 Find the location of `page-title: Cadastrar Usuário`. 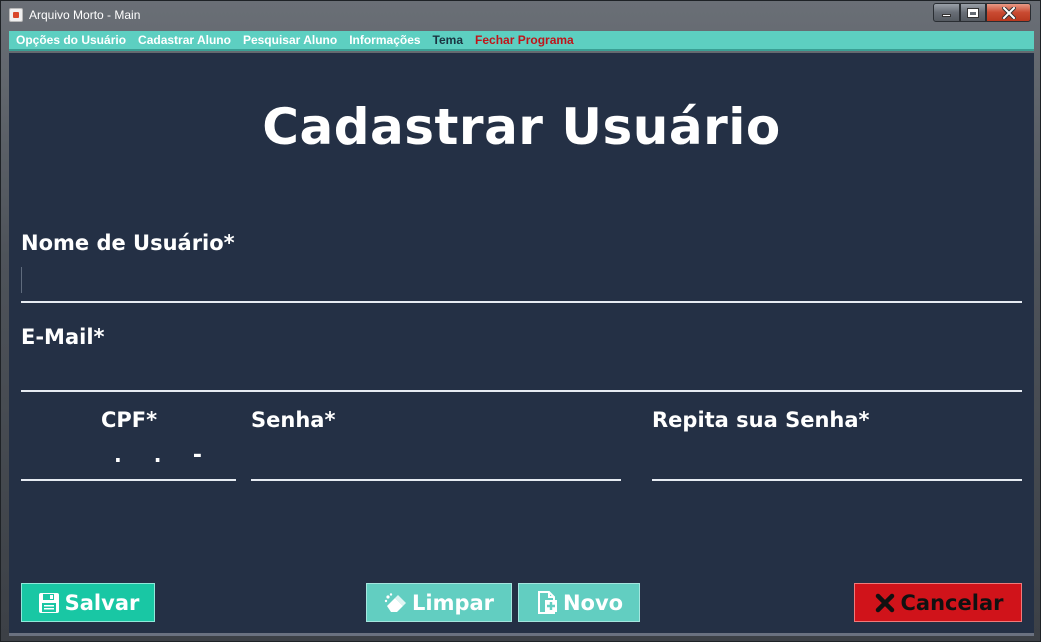

page-title: Cadastrar Usuário is located at coordinates (521, 127).